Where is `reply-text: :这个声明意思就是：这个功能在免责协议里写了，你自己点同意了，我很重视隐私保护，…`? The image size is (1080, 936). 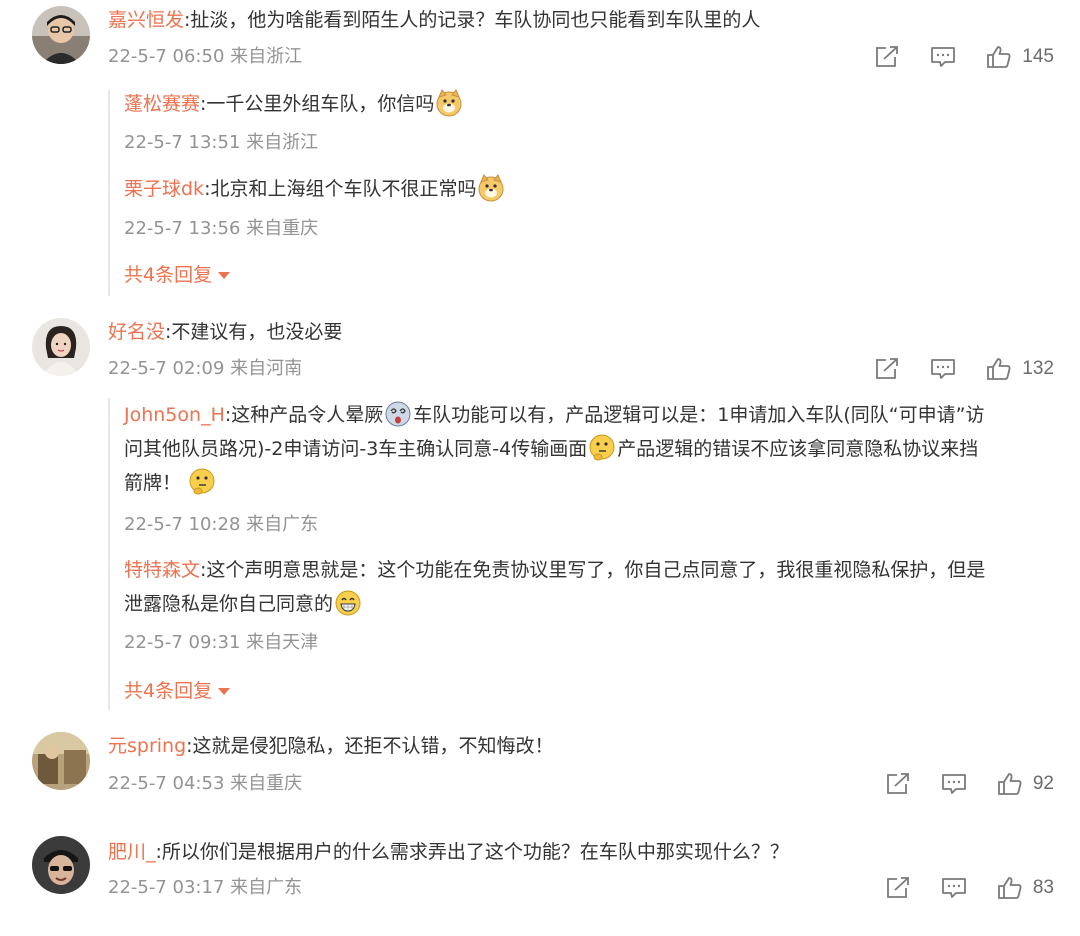 reply-text: :这个声明意思就是：这个功能在免责协议里写了，你自己点同意了，我很重视隐私保护，… is located at coordinates (593, 570).